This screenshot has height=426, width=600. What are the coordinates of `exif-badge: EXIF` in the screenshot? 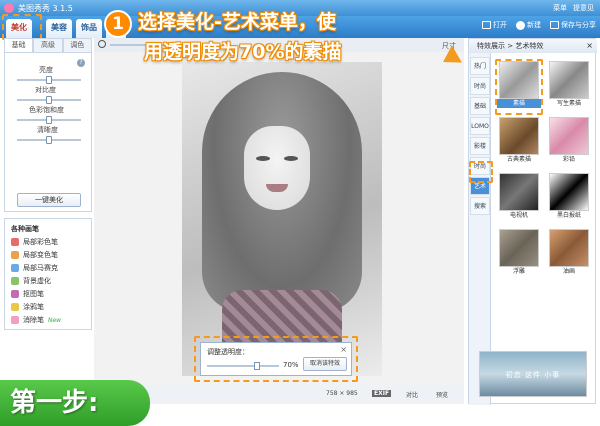 It's located at (382, 393).